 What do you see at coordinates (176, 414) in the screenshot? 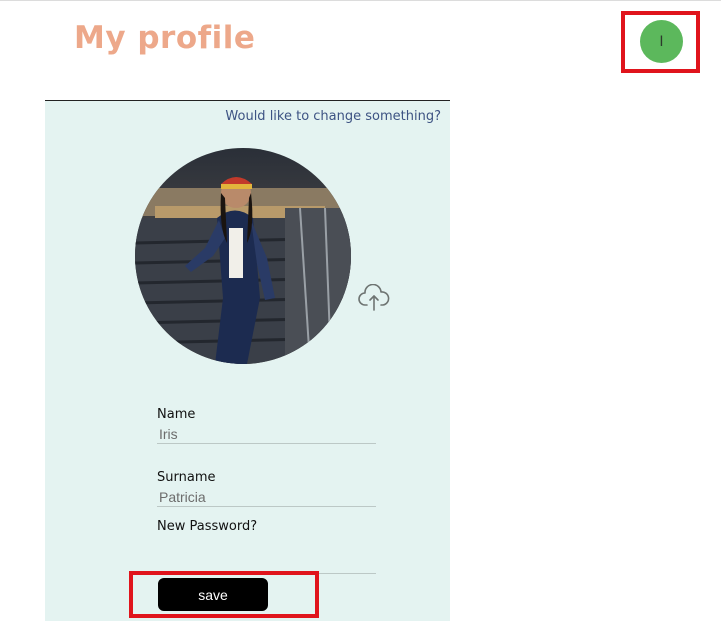
I see `name-label: Name` at bounding box center [176, 414].